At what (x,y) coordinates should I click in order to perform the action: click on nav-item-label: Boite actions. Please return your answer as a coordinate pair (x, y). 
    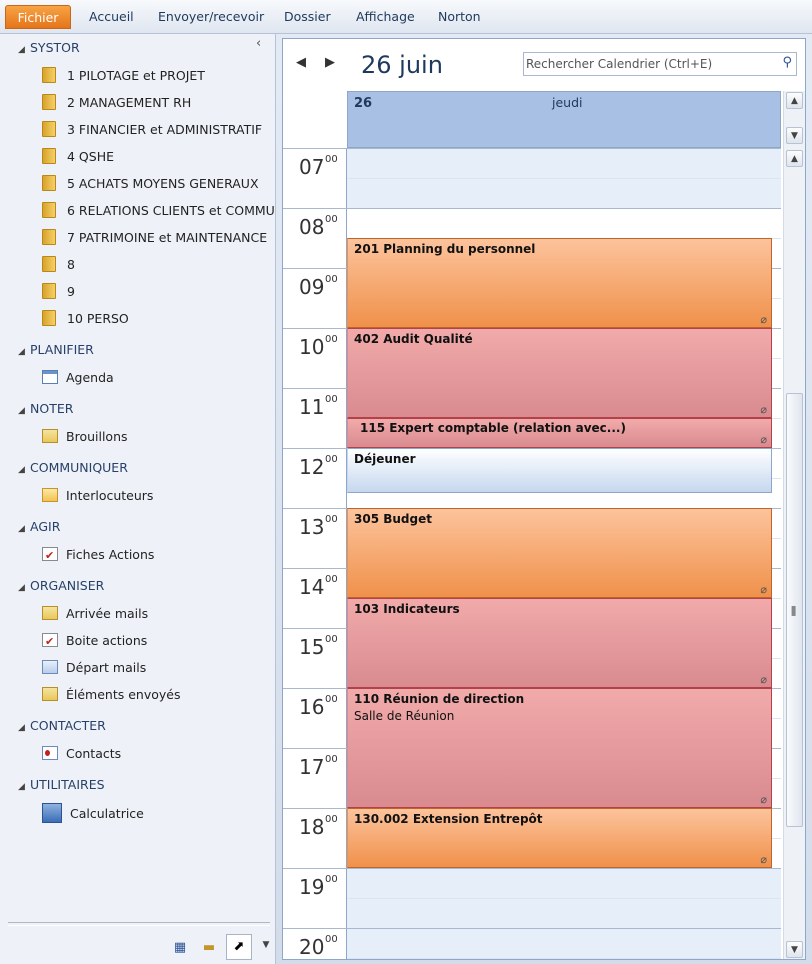
    Looking at the image, I should click on (107, 640).